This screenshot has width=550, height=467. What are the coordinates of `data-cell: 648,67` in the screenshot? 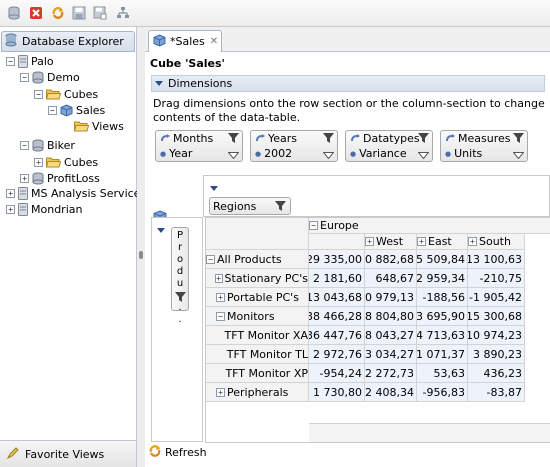 It's located at (391, 278).